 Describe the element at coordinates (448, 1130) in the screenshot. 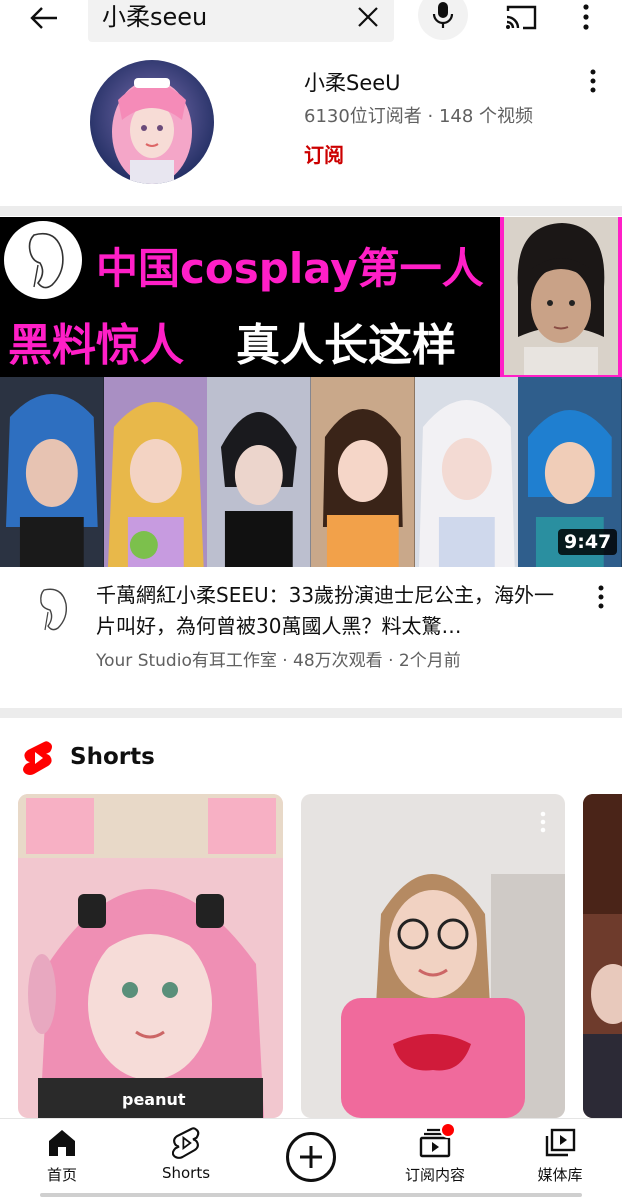

I see `notification-dot` at that location.